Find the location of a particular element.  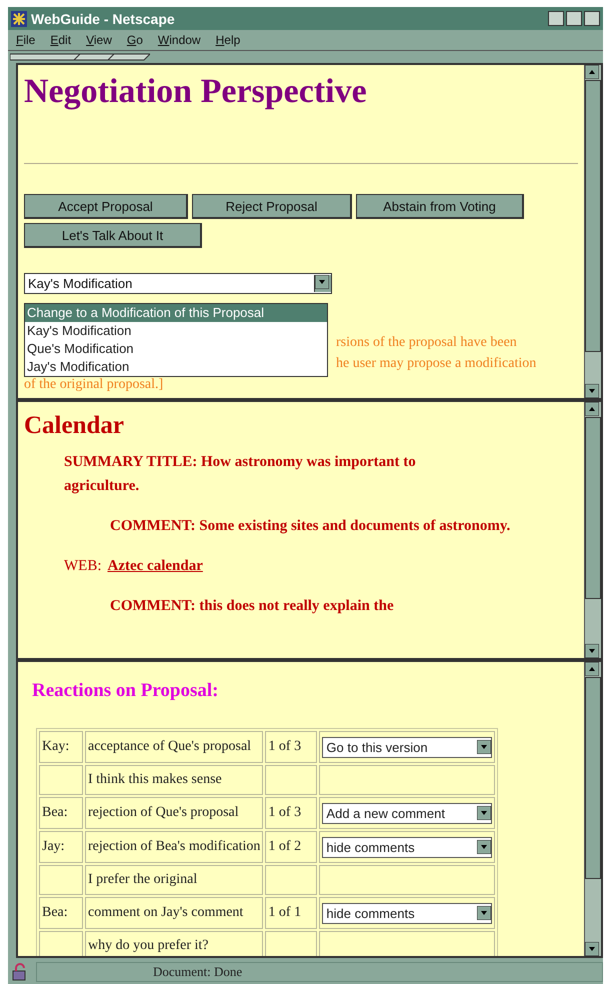

vote-button: Abstain from Voting is located at coordinates (440, 206).